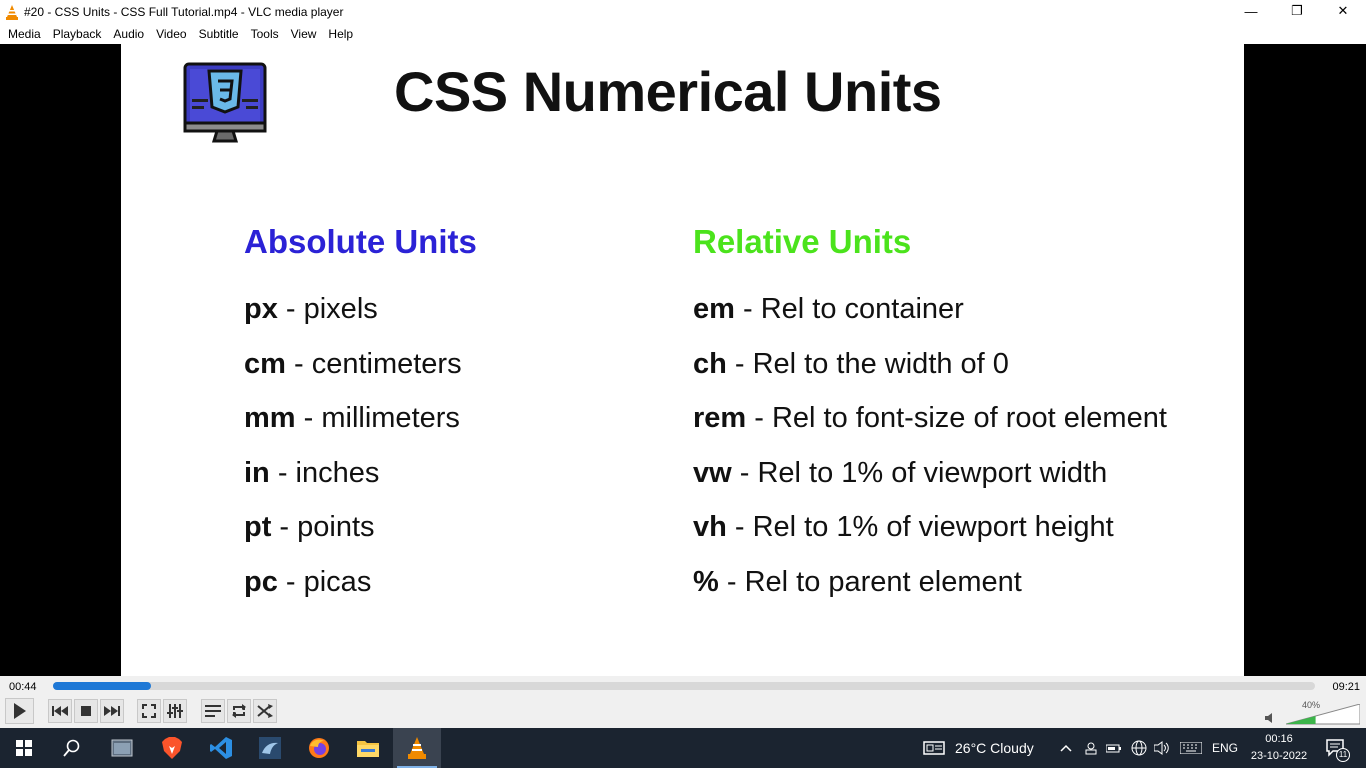 Image resolution: width=1366 pixels, height=768 pixels. Describe the element at coordinates (258, 527) in the screenshot. I see `unit-name: pt` at that location.